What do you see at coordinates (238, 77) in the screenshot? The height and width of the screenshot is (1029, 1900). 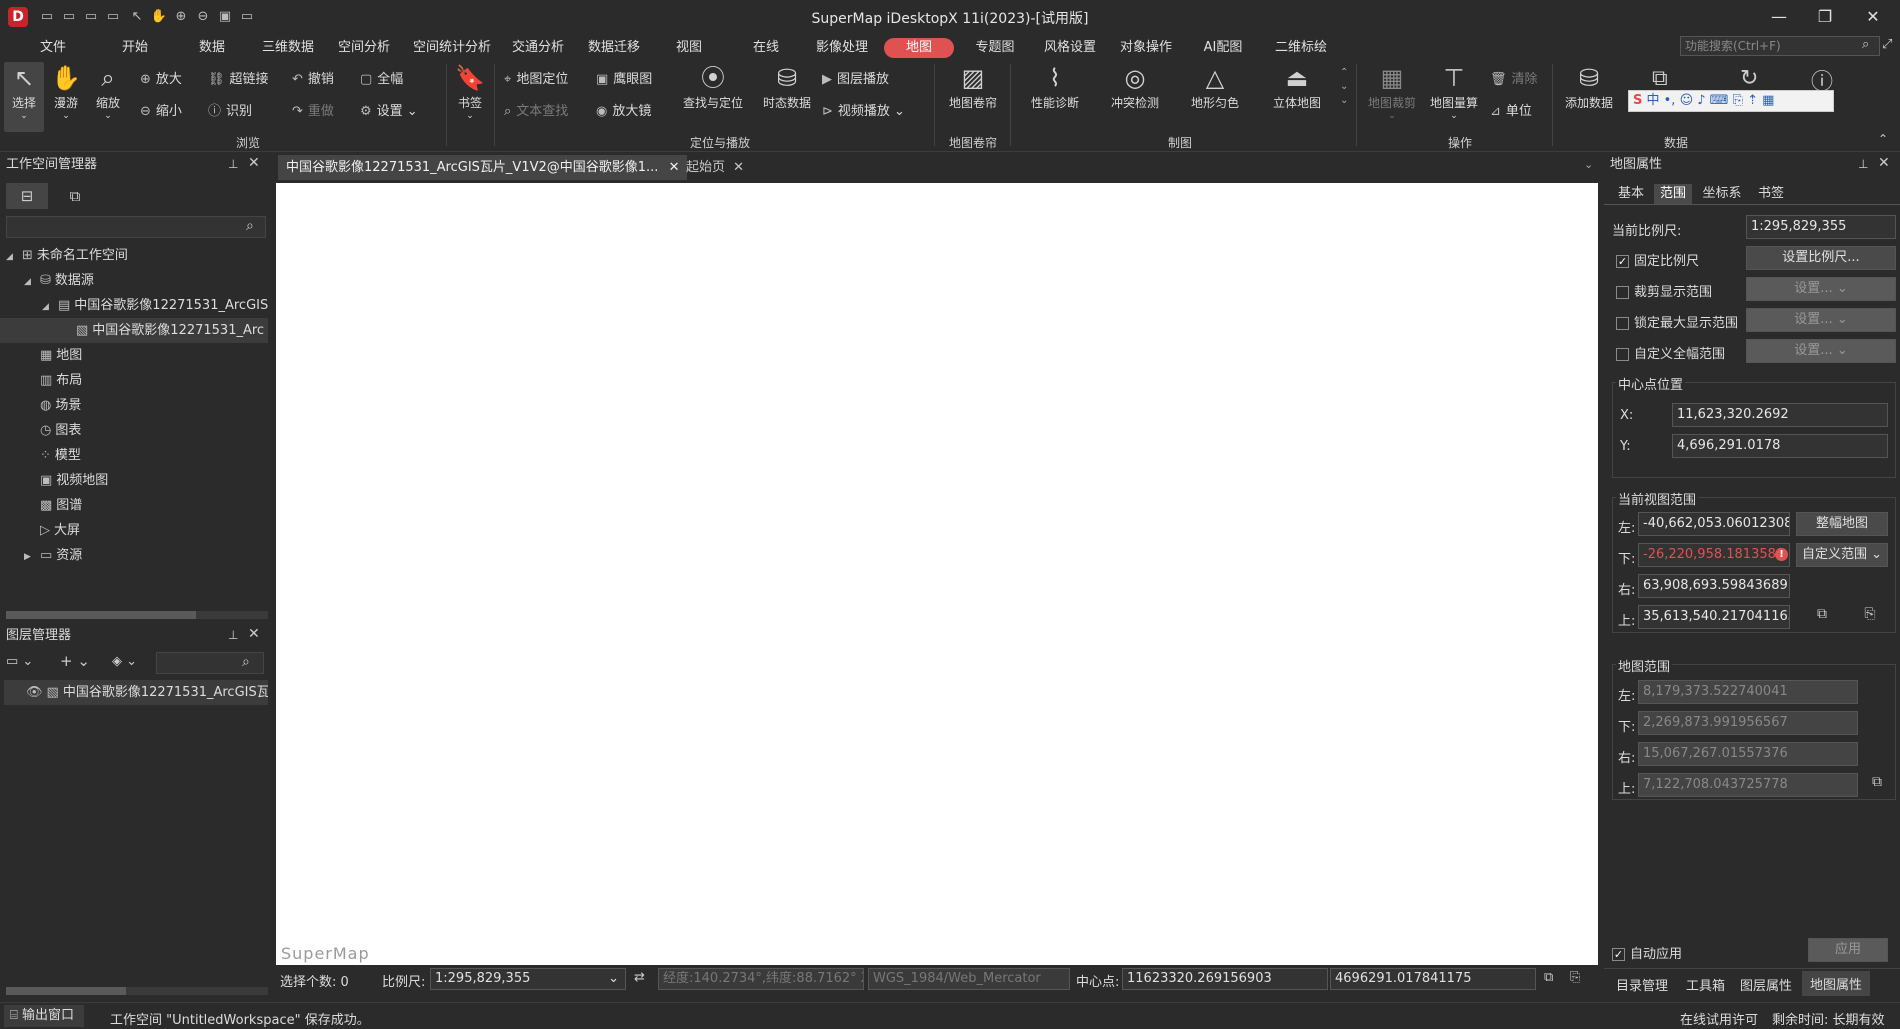 I see `hyperlink-button: ⛓ 超链接` at bounding box center [238, 77].